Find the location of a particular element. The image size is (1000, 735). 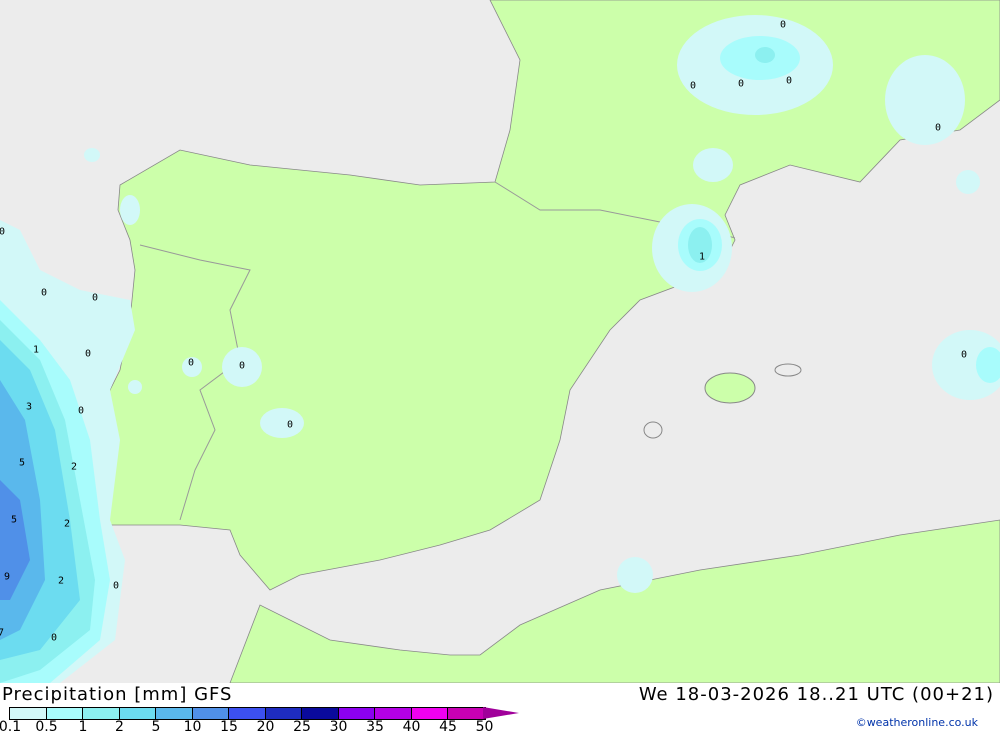

credit-link: ©weatheronline.co.uk is located at coordinates (917, 722).